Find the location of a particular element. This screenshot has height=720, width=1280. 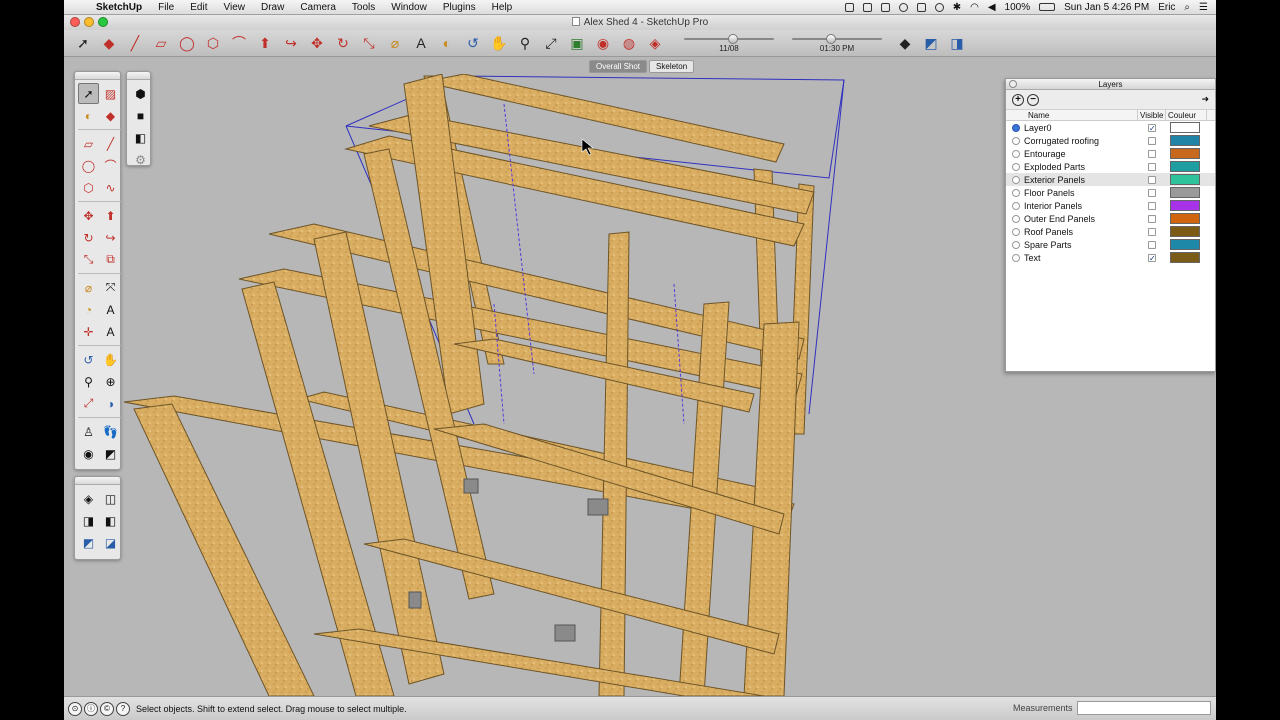

shadow-date-thumb is located at coordinates (733, 39).